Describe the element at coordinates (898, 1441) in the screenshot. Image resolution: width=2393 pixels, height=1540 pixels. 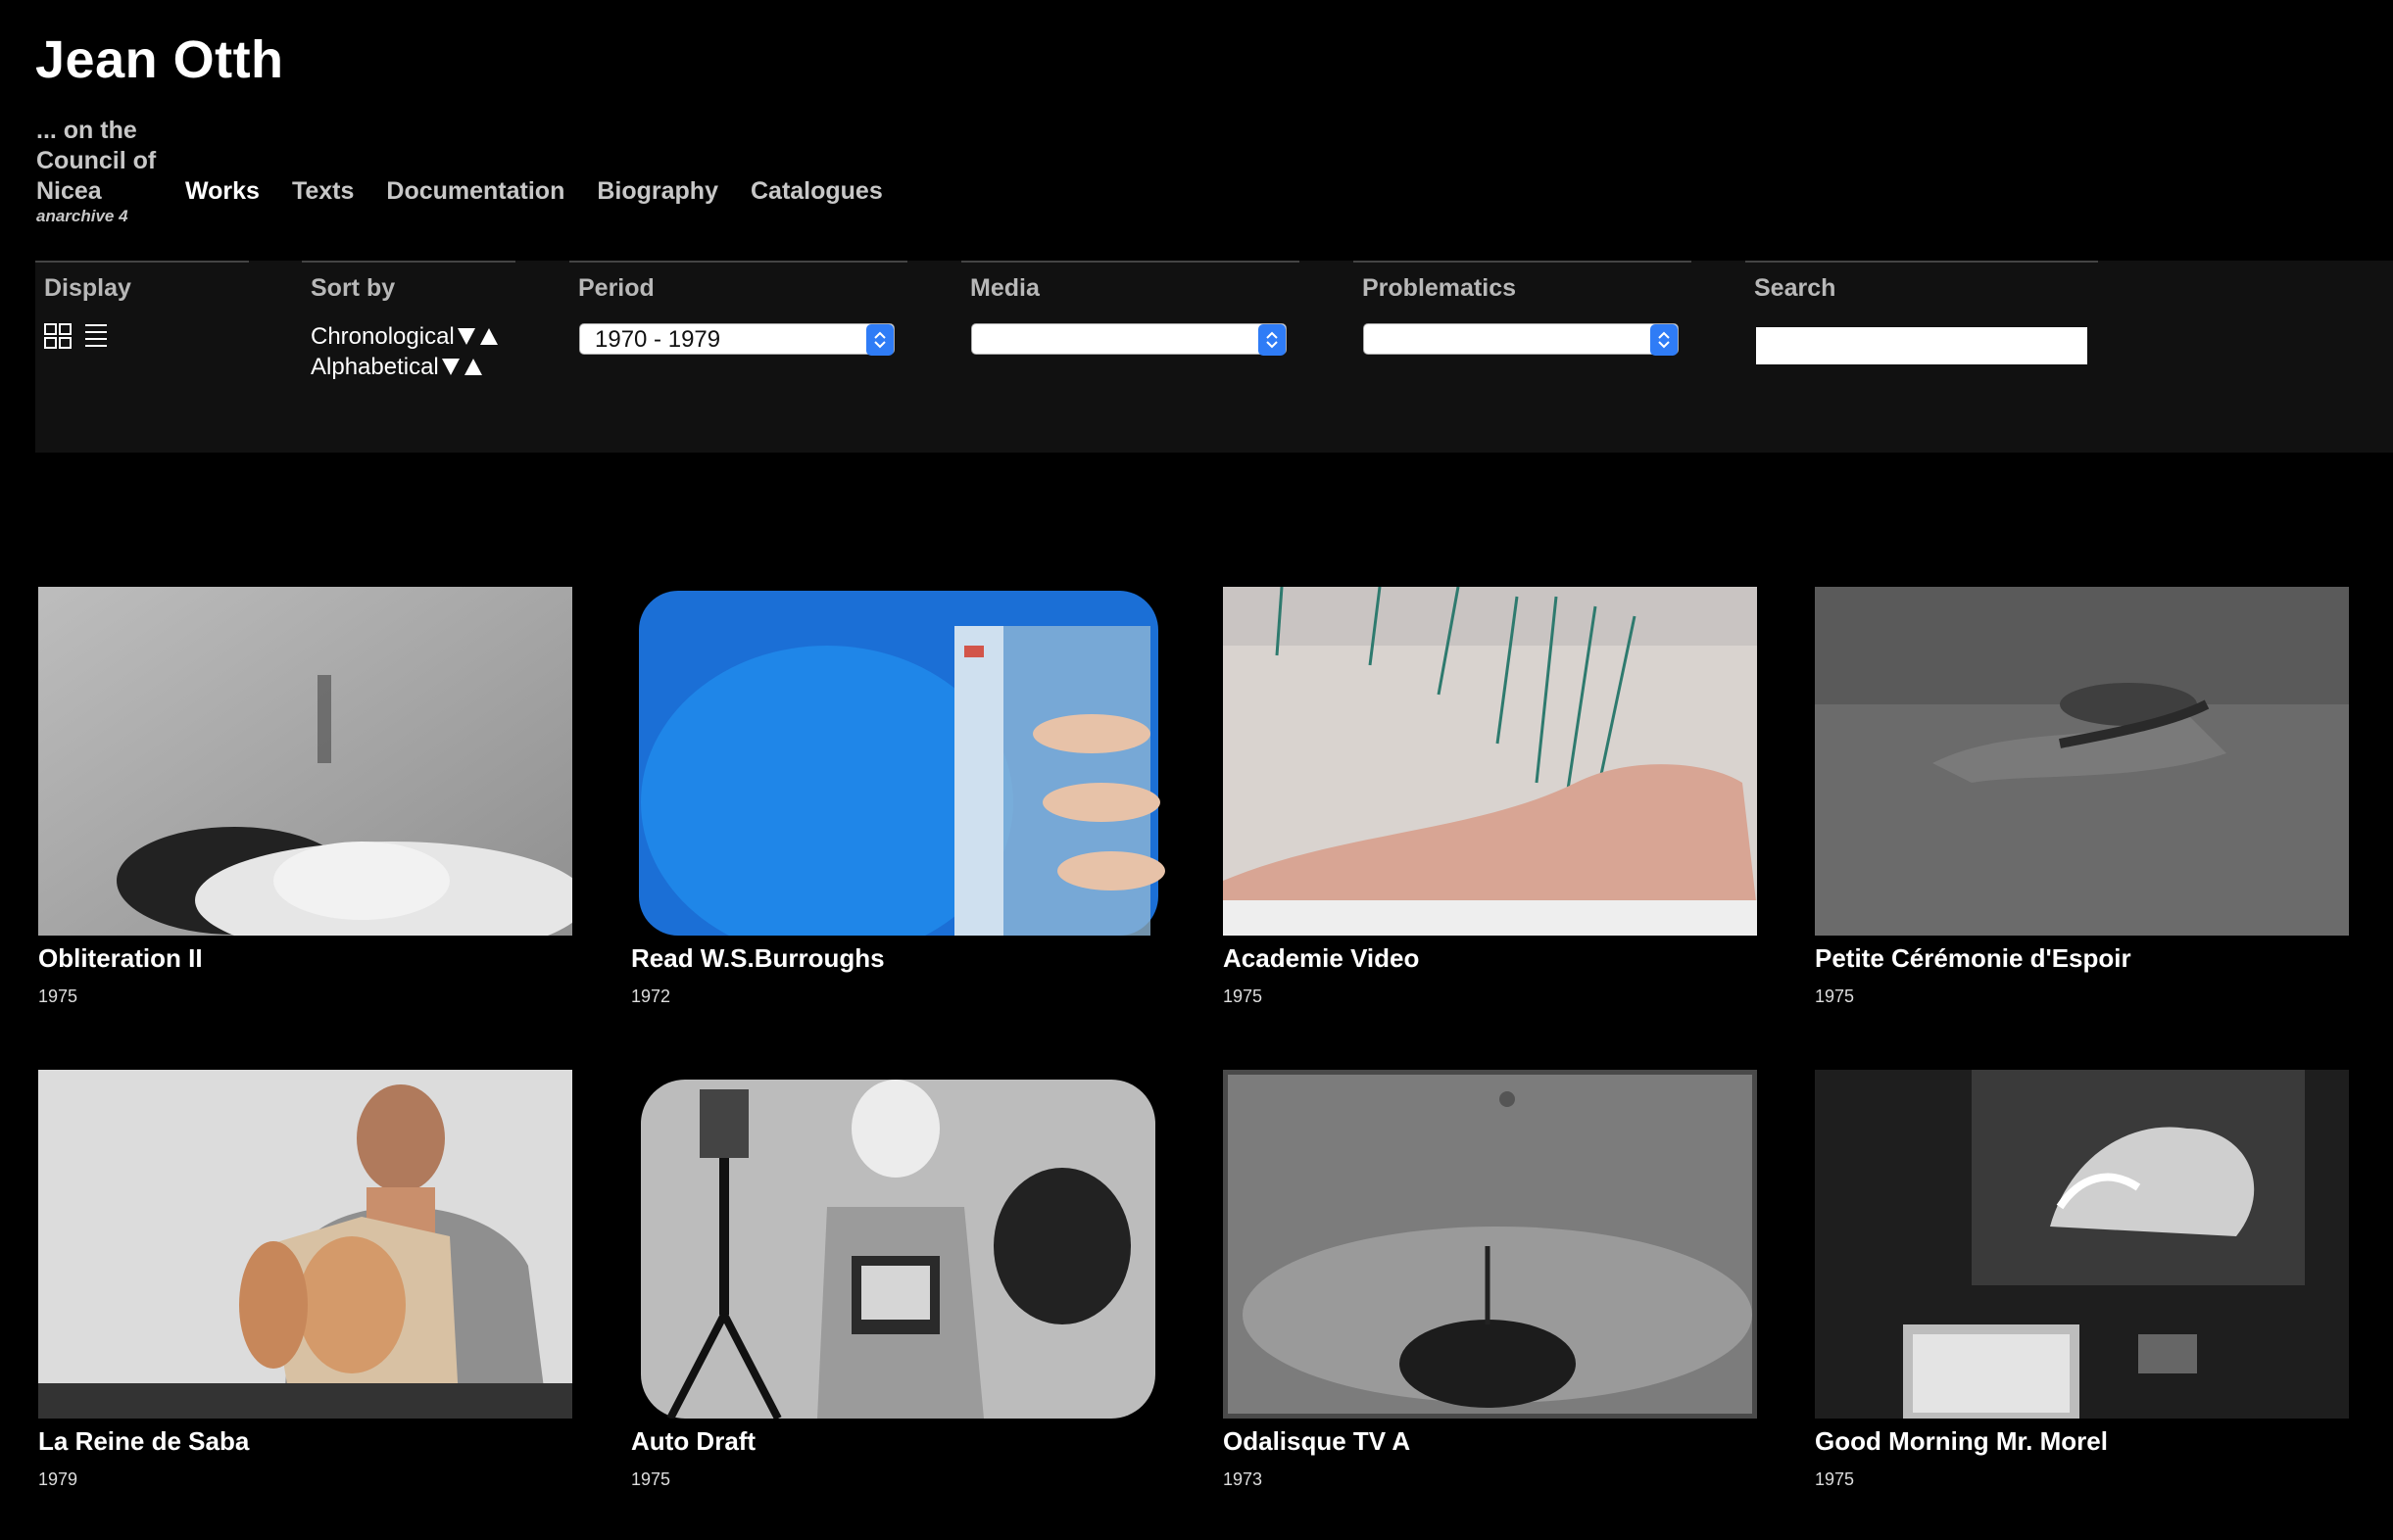
I see `work-title: Auto Draft` at that location.